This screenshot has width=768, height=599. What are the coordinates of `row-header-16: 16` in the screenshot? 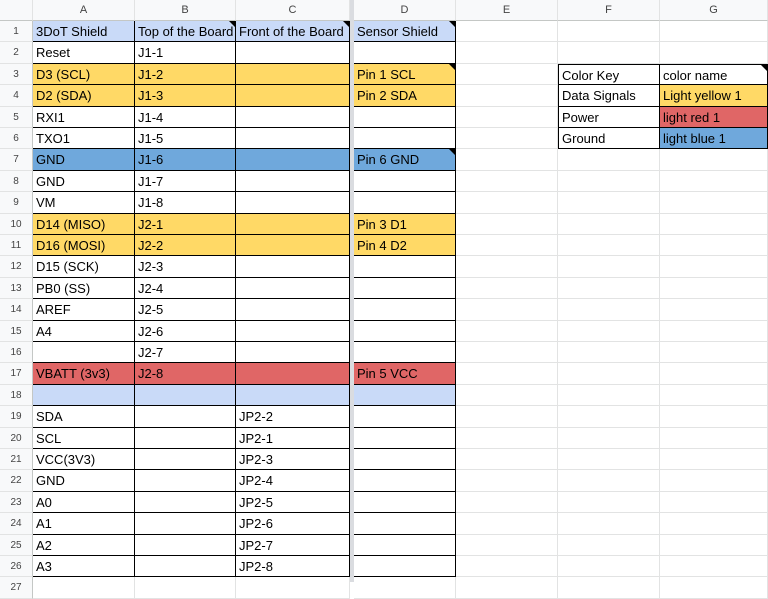 It's located at (16, 352).